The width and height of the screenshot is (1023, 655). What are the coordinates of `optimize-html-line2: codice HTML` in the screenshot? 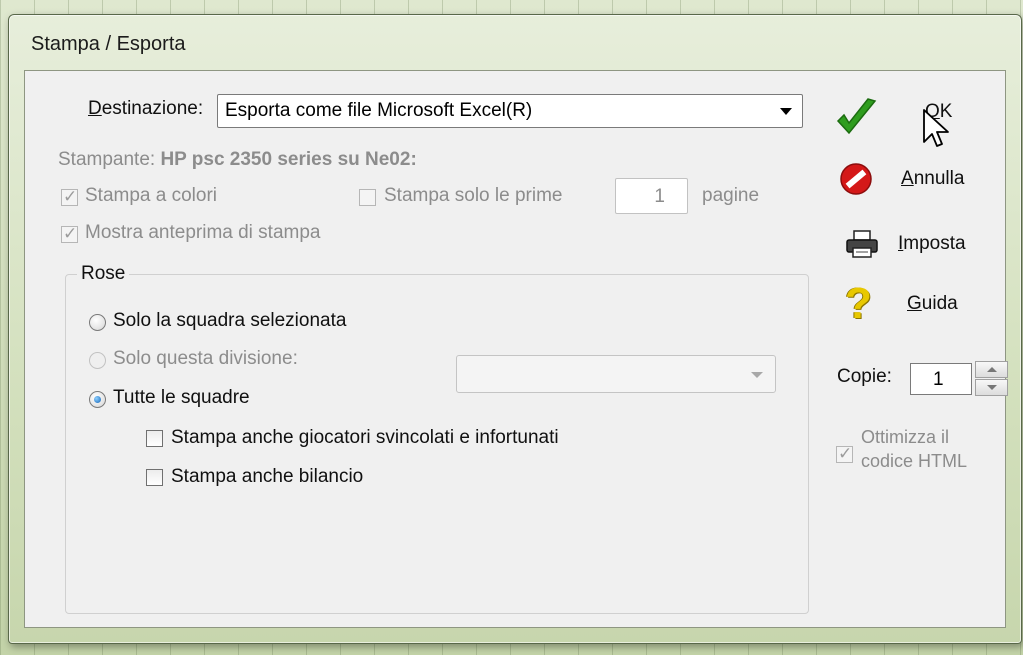 It's located at (914, 461).